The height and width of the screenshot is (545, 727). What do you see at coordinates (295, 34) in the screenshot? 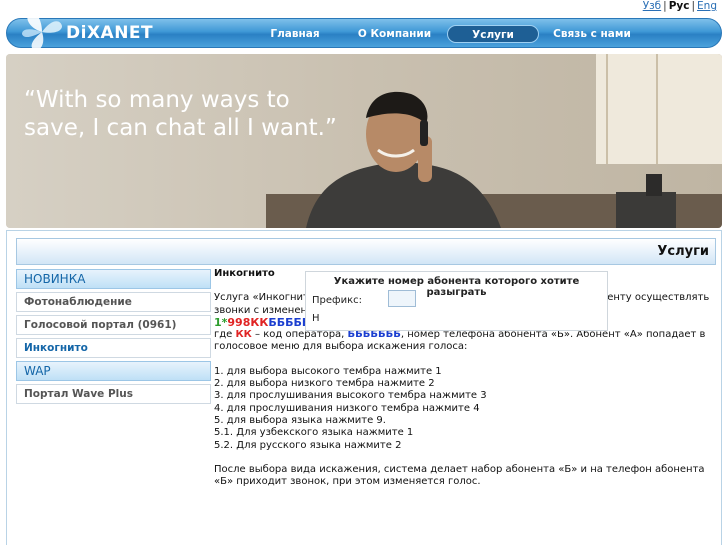
I see `nav-item-home: Главная` at bounding box center [295, 34].